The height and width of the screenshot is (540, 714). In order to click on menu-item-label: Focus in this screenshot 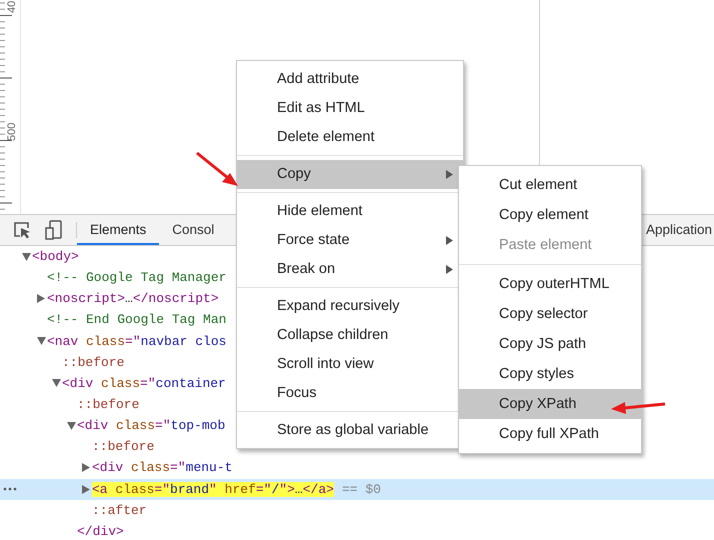, I will do `click(297, 393)`.